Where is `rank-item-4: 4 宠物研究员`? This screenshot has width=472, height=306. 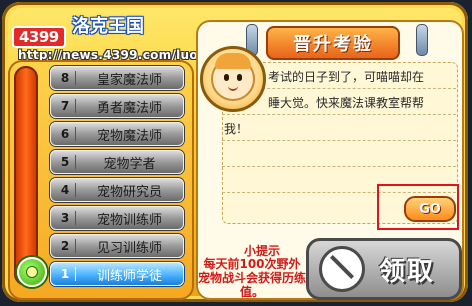 rank-item-4: 4 宠物研究员 is located at coordinates (117, 190).